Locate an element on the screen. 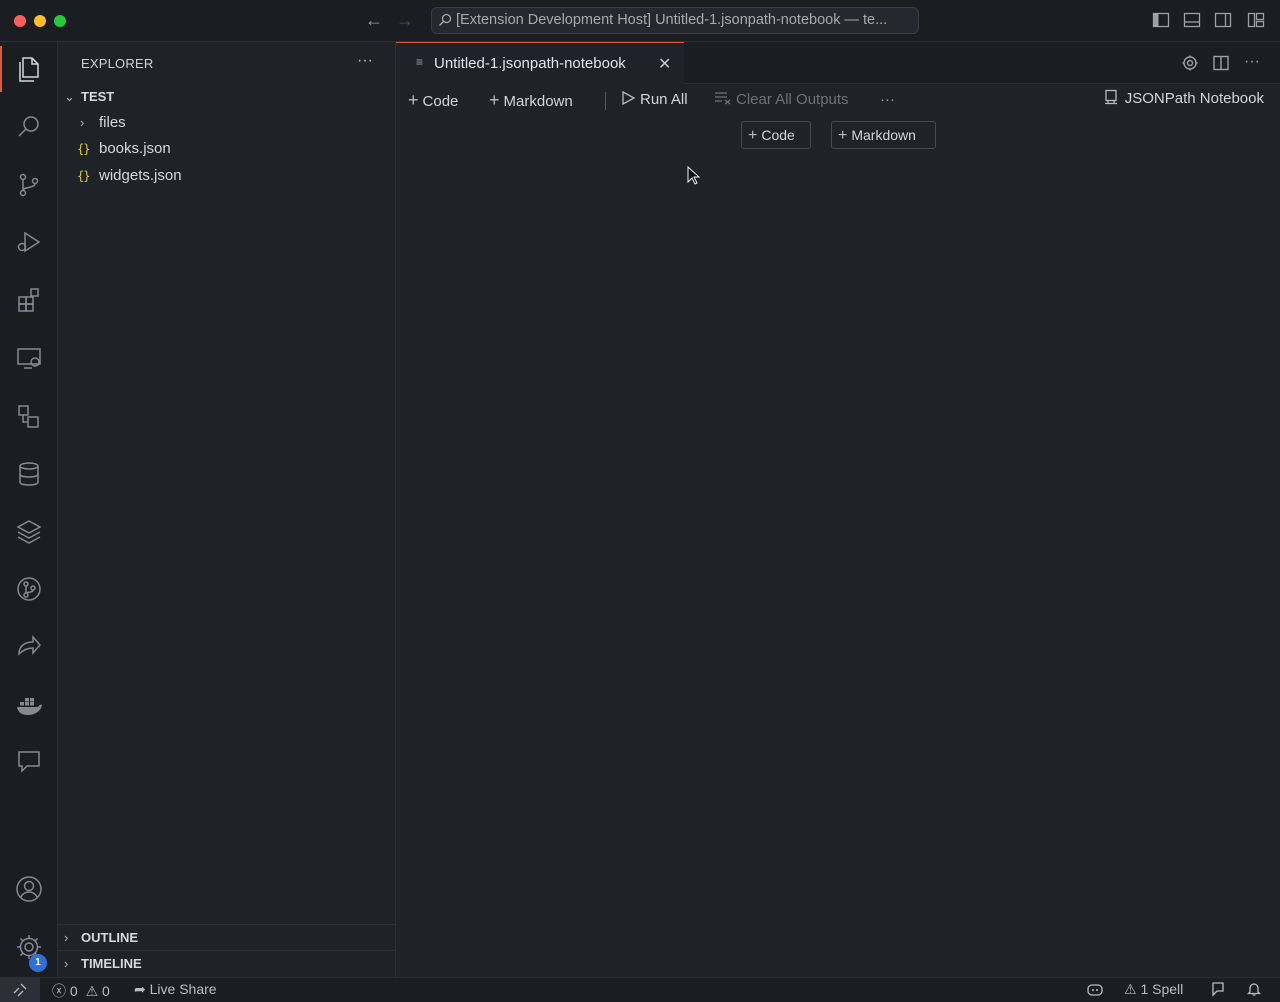 The image size is (1280, 1002). tree-item-label: files is located at coordinates (112, 122).